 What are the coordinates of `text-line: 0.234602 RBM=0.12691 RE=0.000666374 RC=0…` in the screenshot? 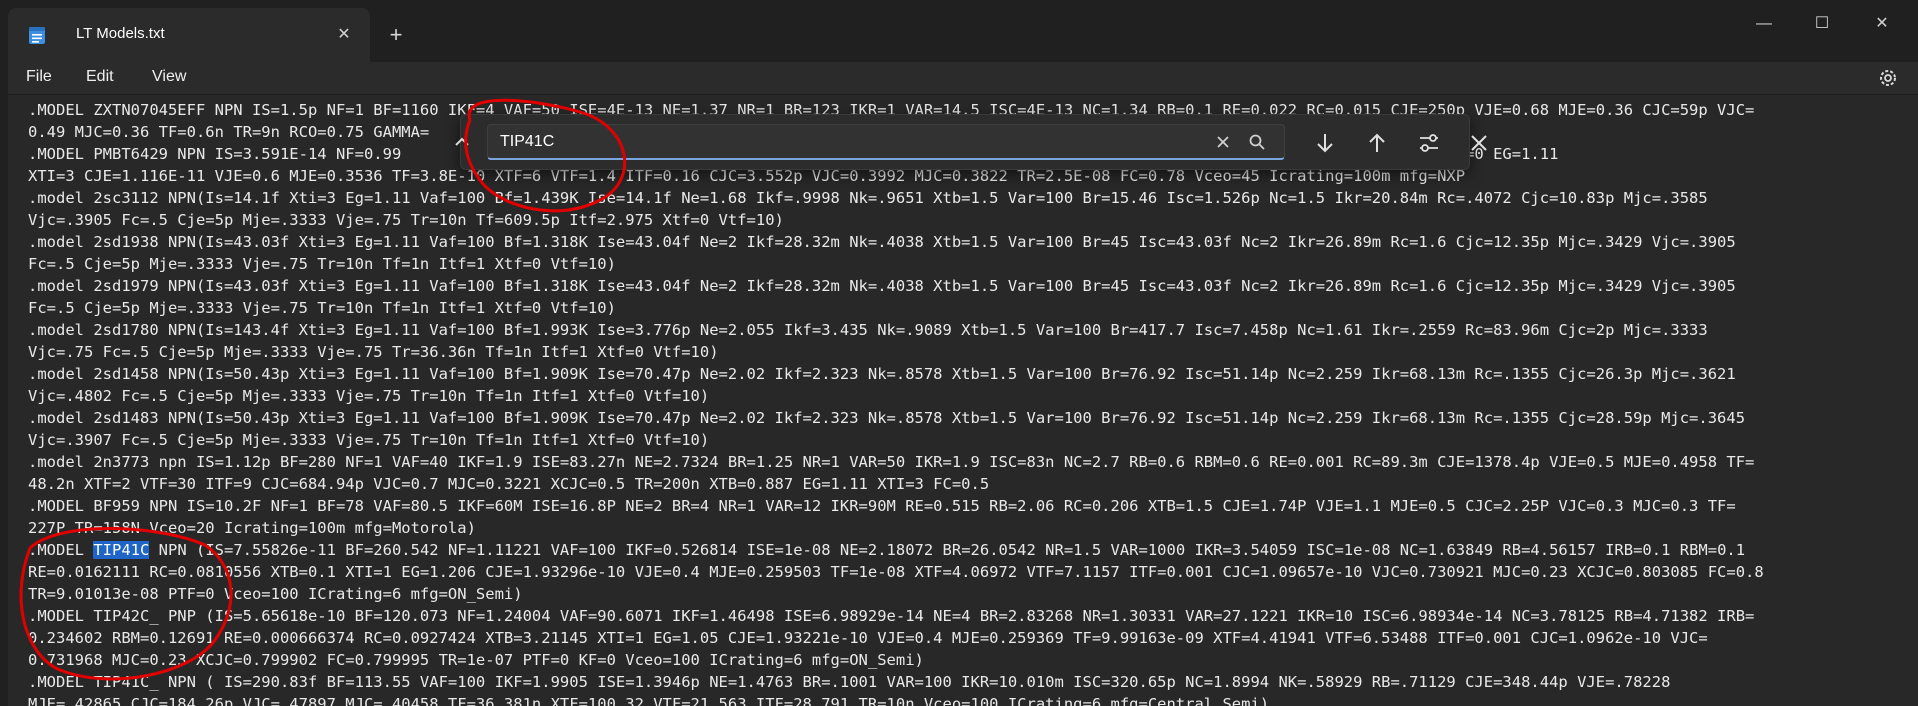 It's located at (868, 638).